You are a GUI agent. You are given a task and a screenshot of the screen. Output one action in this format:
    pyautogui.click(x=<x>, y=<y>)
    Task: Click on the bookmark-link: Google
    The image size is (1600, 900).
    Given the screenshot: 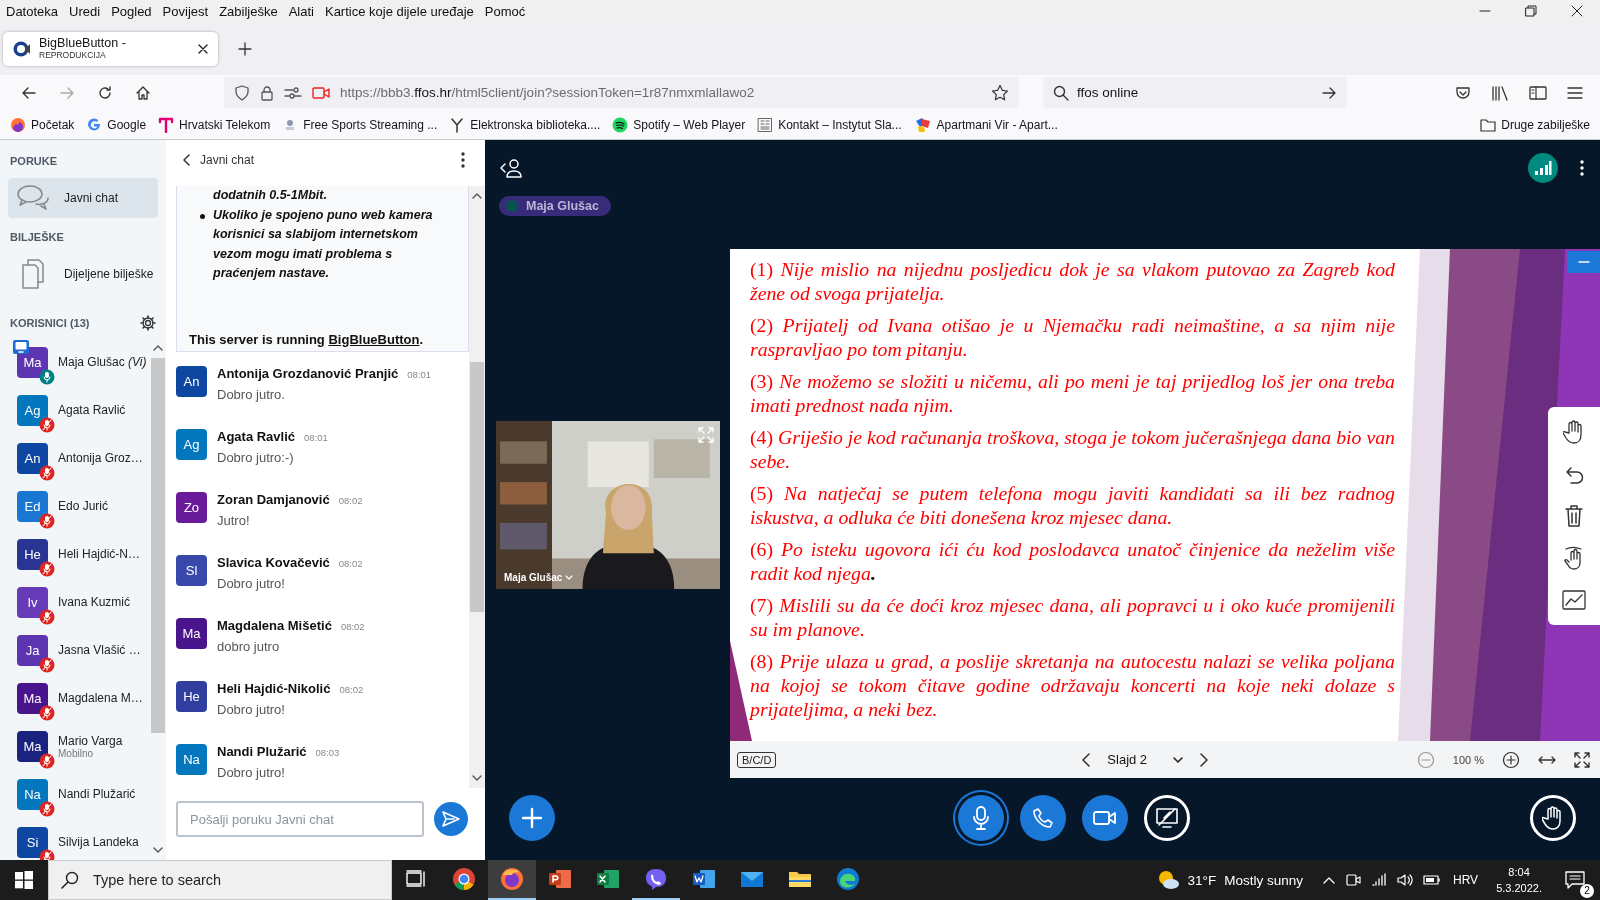 What is the action you would take?
    pyautogui.click(x=116, y=124)
    